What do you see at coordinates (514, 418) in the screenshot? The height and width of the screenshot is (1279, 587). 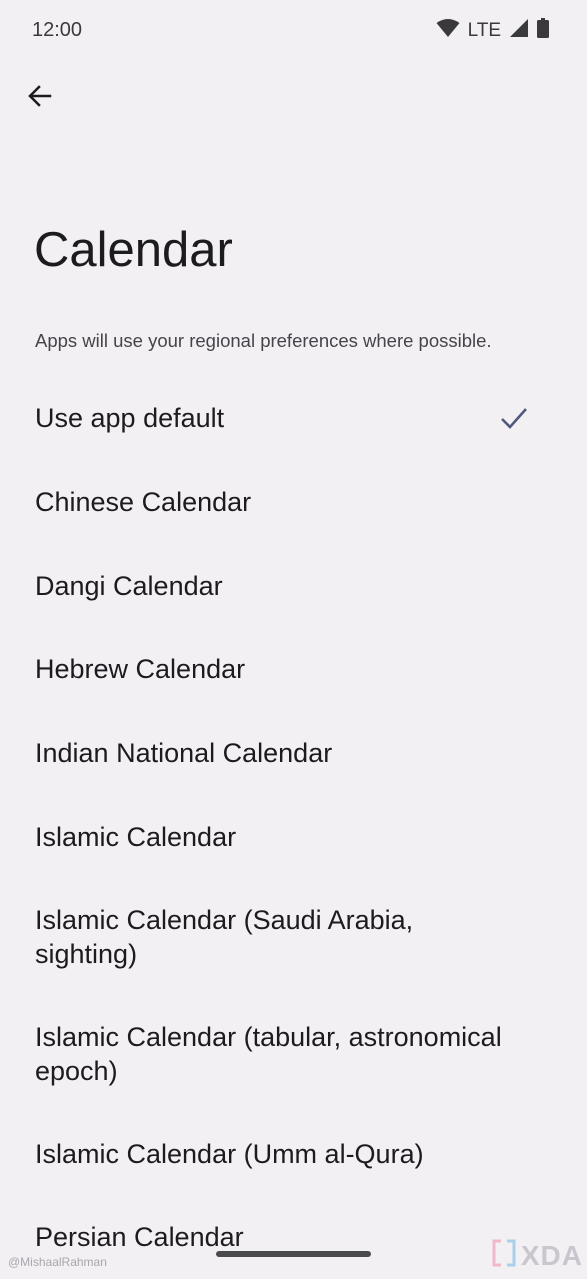 I see `checkmark-icon` at bounding box center [514, 418].